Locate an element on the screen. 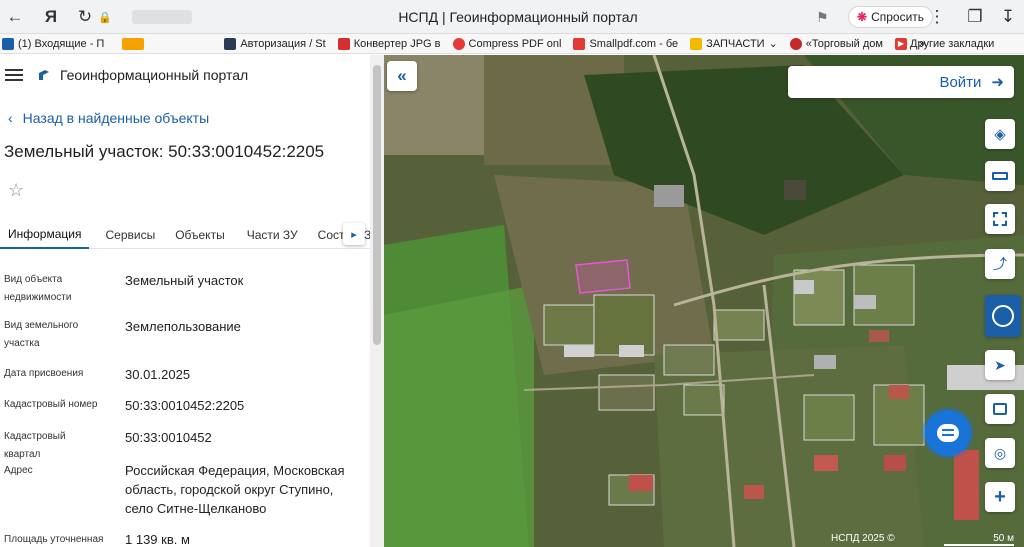  bookmark-trade-house: «Торговый дом is located at coordinates (836, 43).